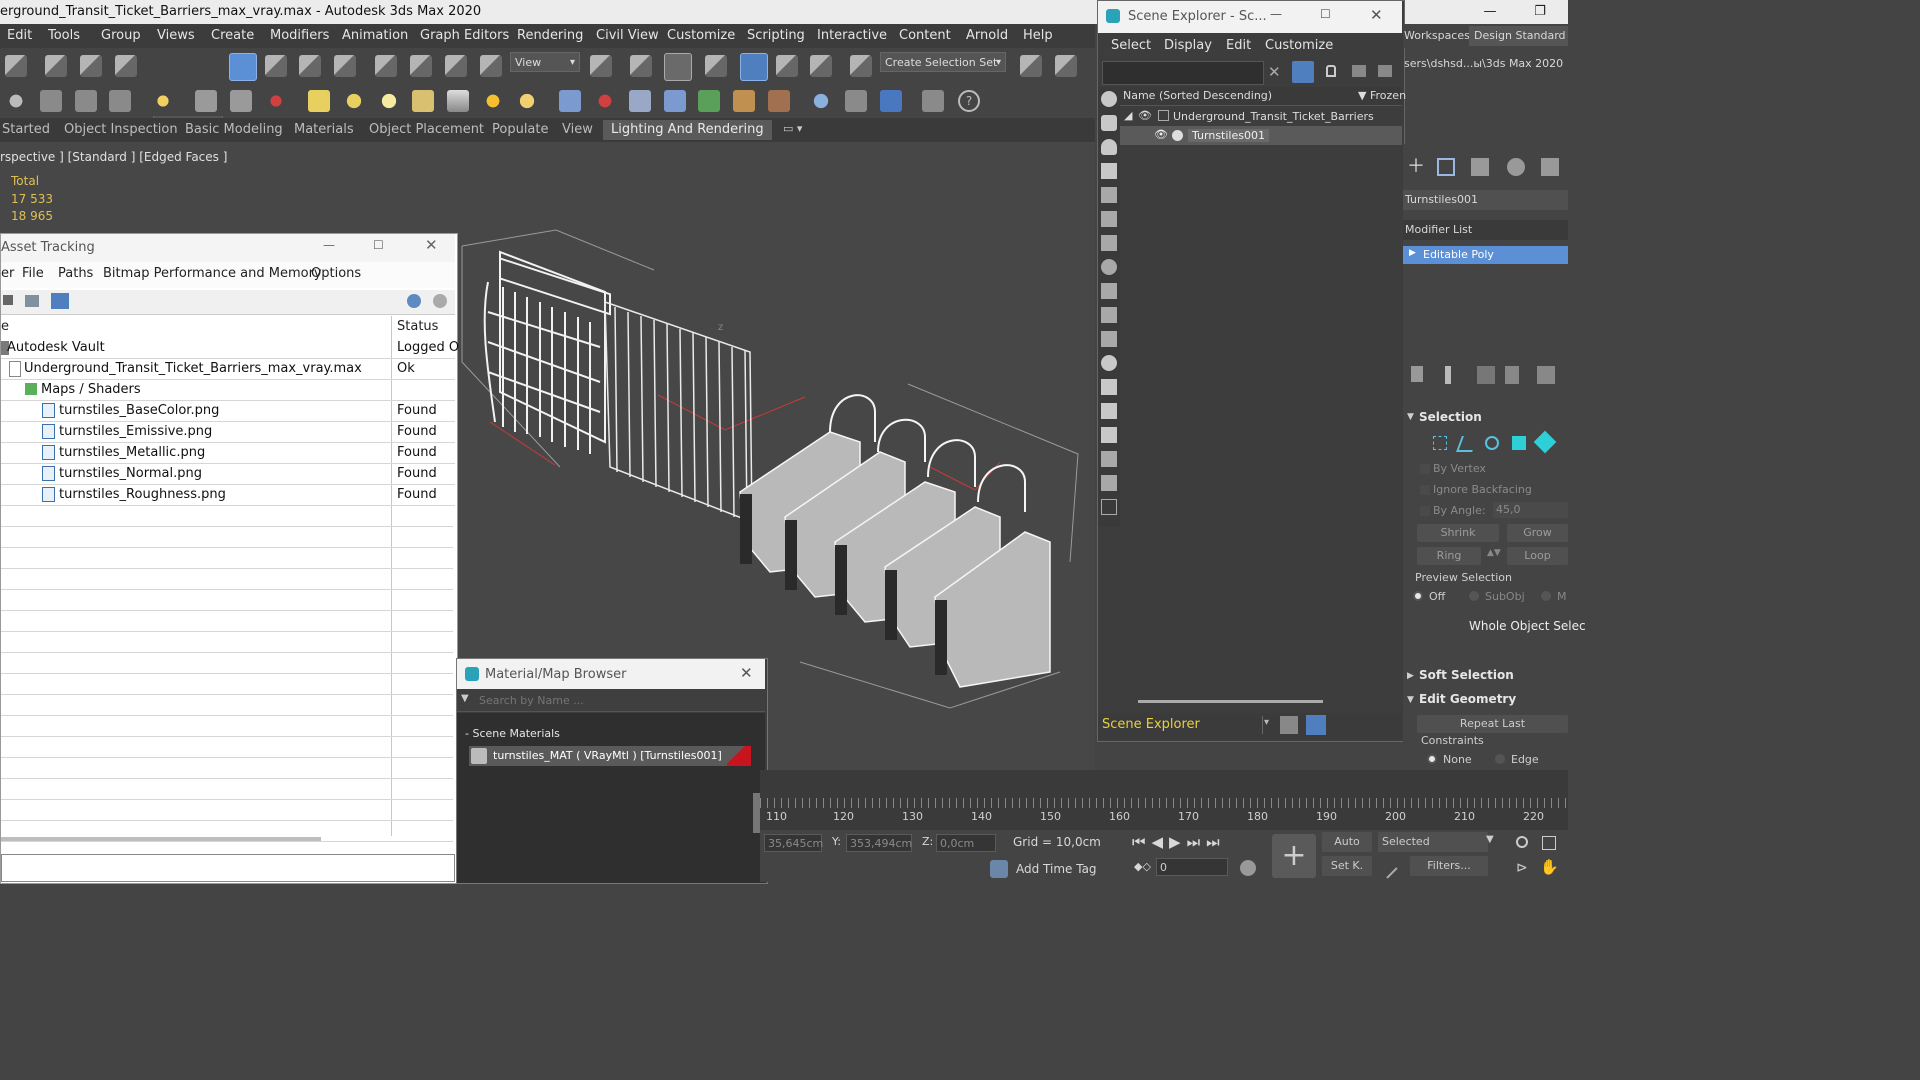 Image resolution: width=1920 pixels, height=1080 pixels. Describe the element at coordinates (1230, 701) in the screenshot. I see `scene-scrollbar` at that location.